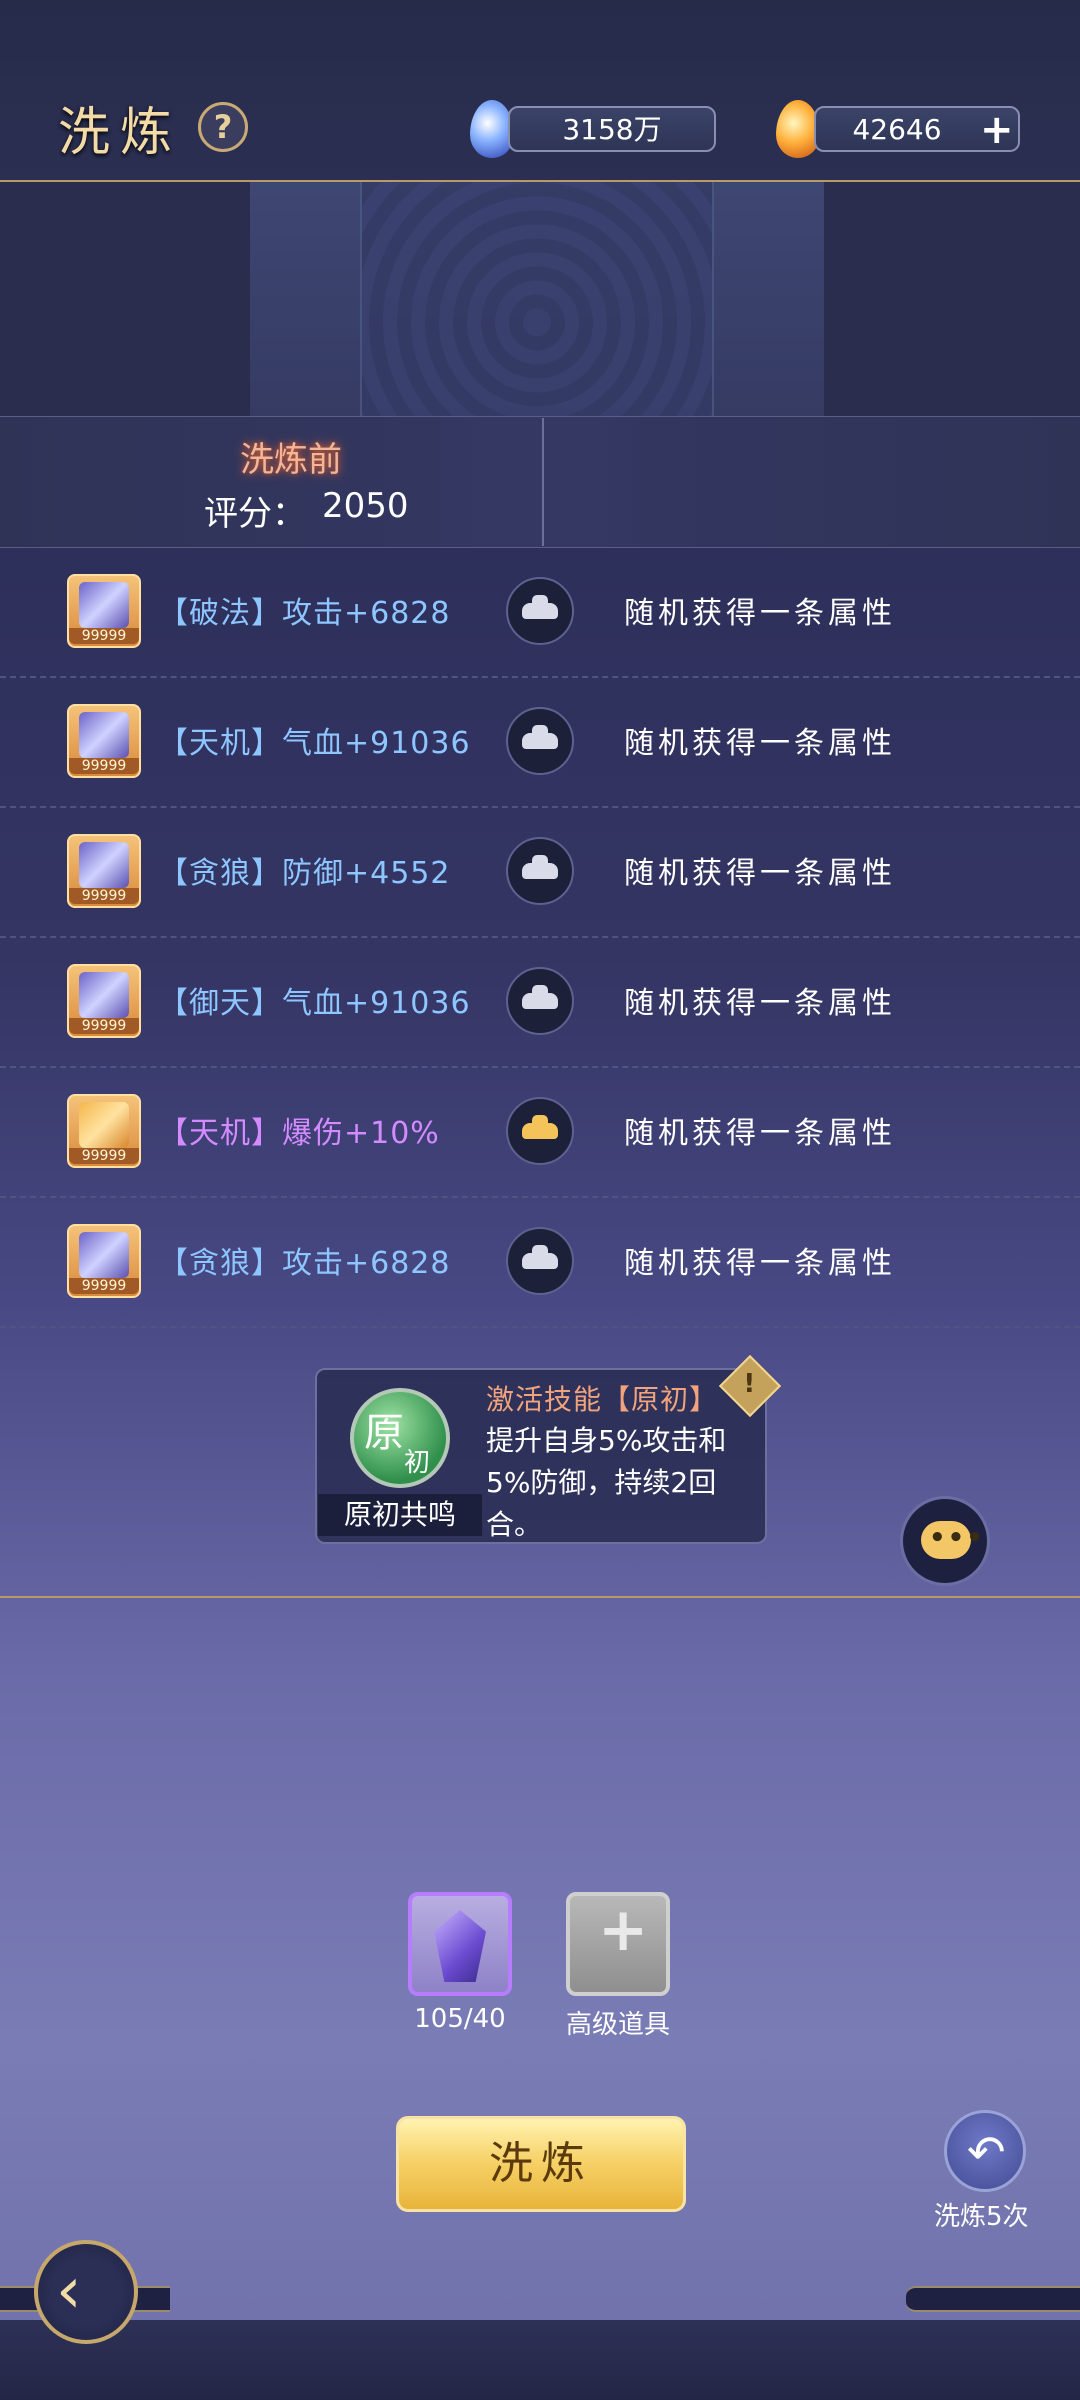 The width and height of the screenshot is (1080, 2400). What do you see at coordinates (623, 1930) in the screenshot?
I see `plus-icon: +` at bounding box center [623, 1930].